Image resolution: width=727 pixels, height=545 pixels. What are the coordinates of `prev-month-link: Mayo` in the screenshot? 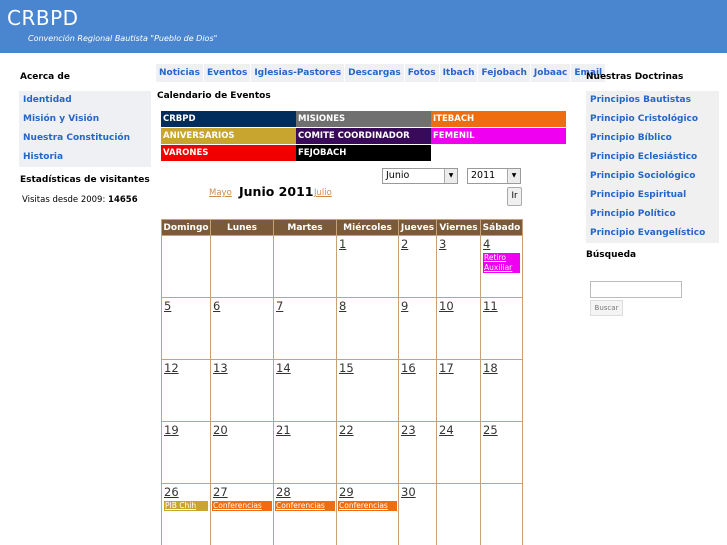 It's located at (220, 193).